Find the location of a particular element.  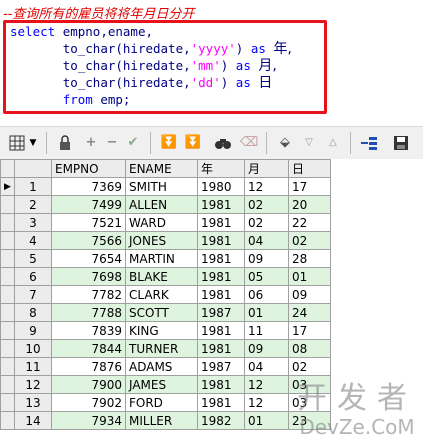

column-header-empno: EMPNO is located at coordinates (88, 168).